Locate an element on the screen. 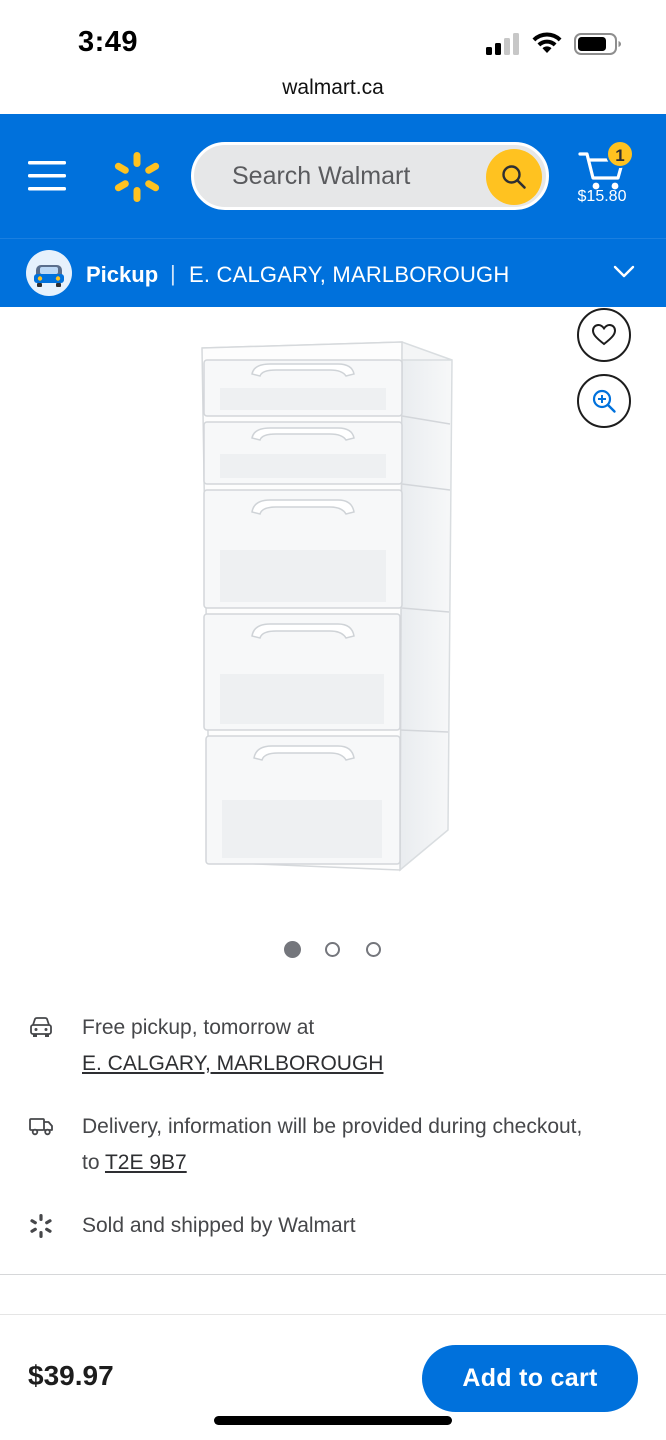  zoom-in-icon is located at coordinates (604, 401).